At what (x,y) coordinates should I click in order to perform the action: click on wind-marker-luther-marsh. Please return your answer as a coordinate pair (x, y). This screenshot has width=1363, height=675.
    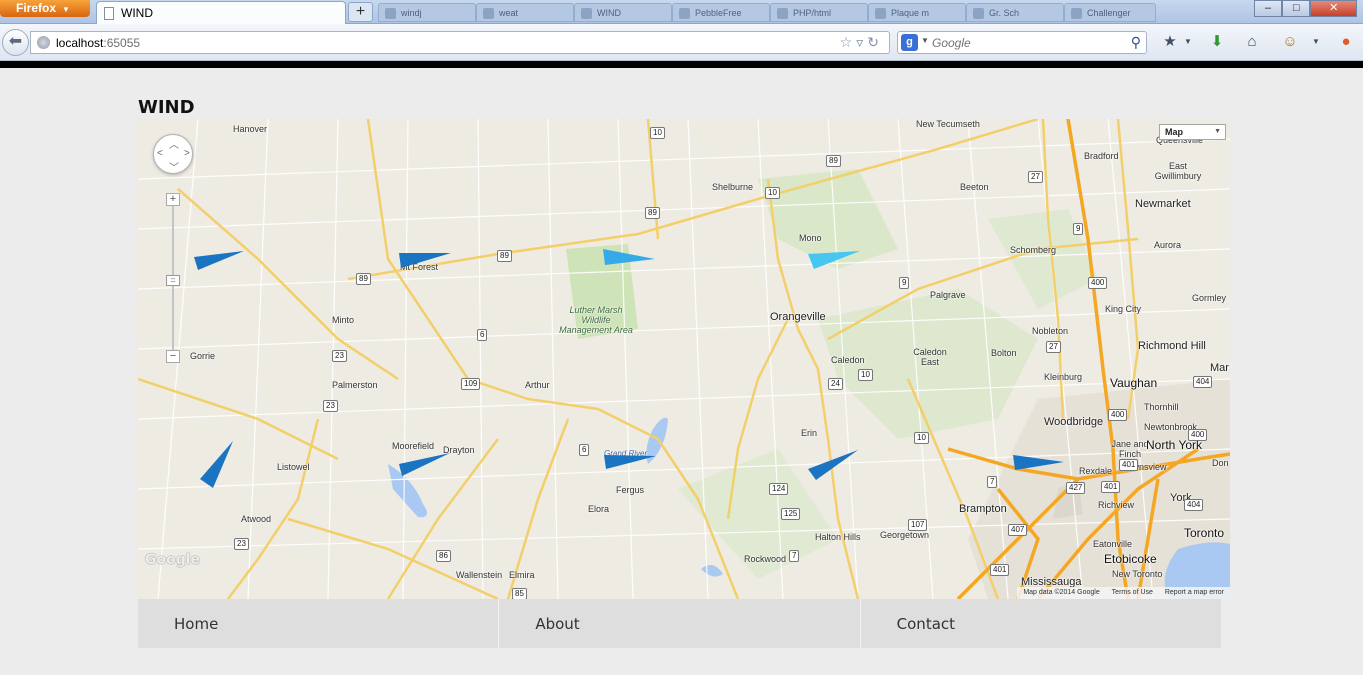
    Looking at the image, I should click on (629, 257).